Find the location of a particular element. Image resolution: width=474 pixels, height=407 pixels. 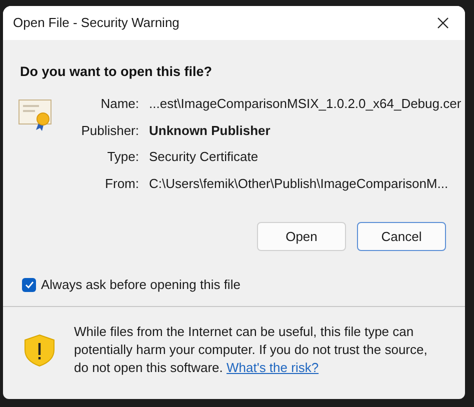

check-icon is located at coordinates (29, 285).